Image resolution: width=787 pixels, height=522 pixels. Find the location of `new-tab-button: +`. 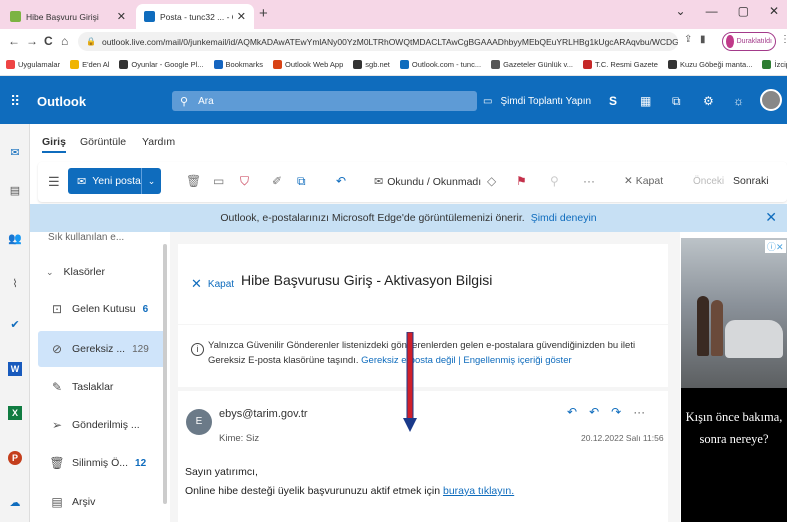

new-tab-button: + is located at coordinates (263, 13).